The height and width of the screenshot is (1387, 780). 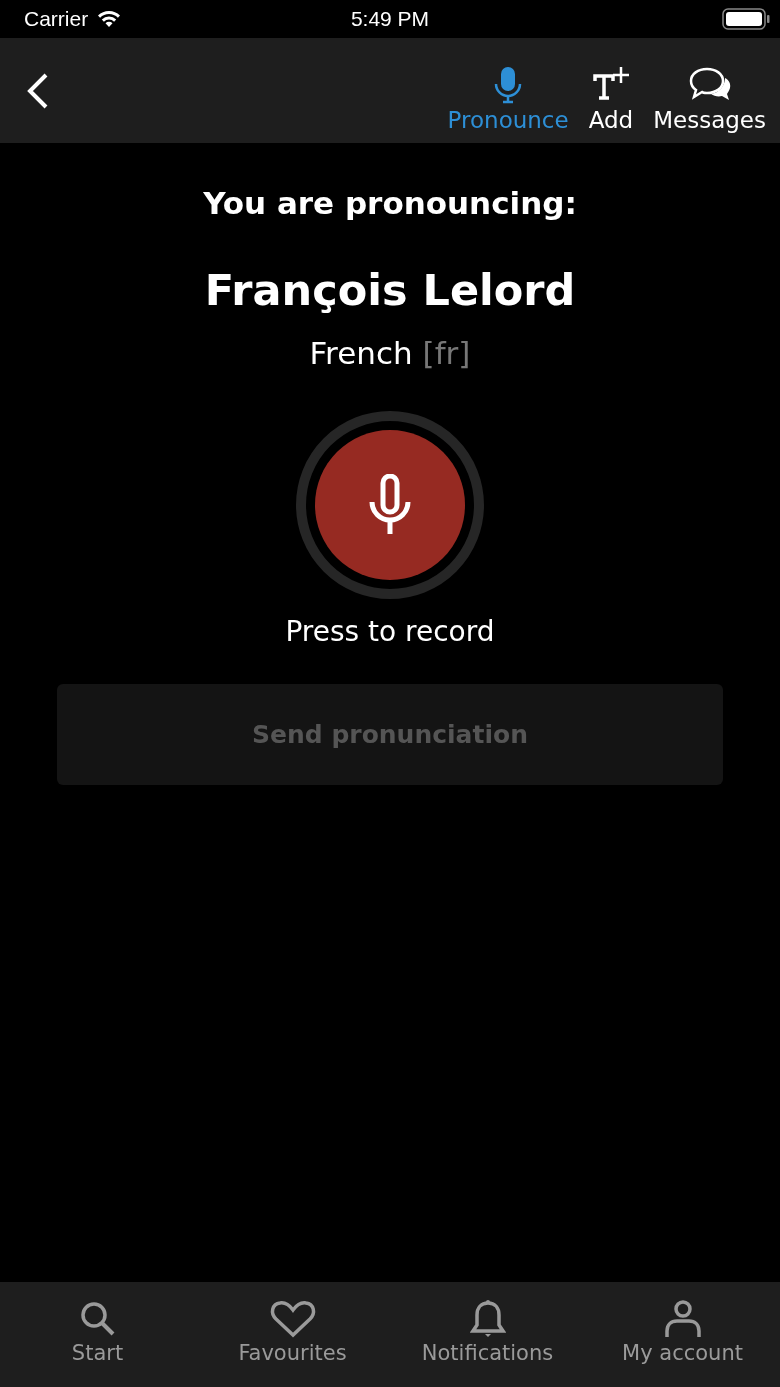 What do you see at coordinates (97, 1334) in the screenshot?
I see `tab-item: Start` at bounding box center [97, 1334].